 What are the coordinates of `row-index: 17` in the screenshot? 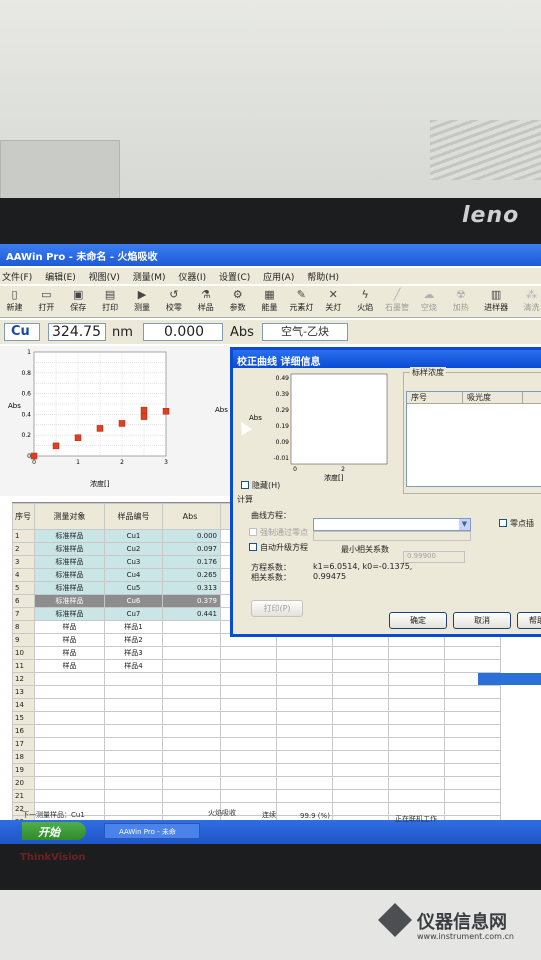 It's located at (23, 744).